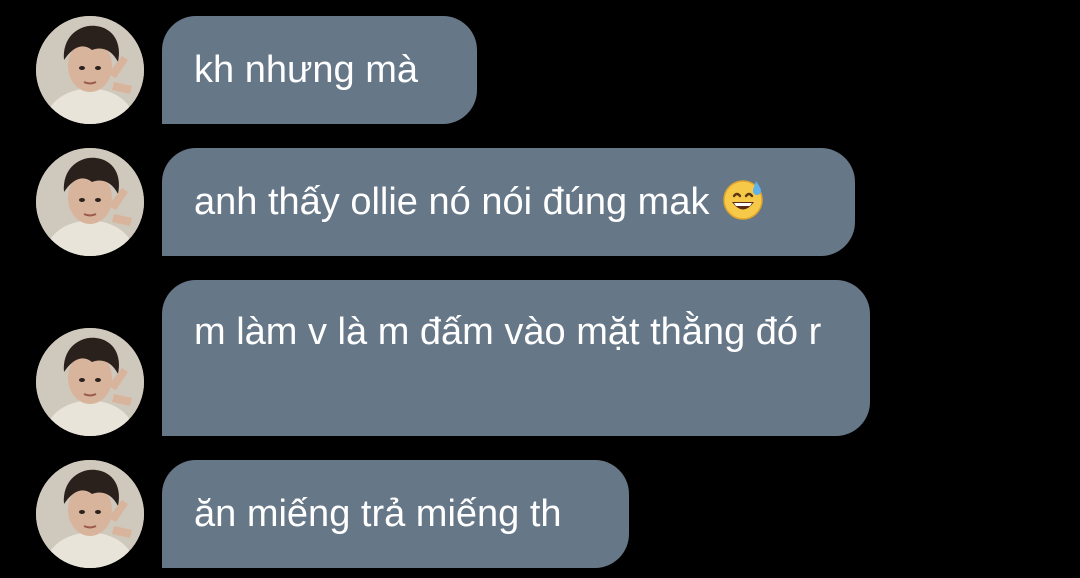  I want to click on message-text: anh thấy ollie nó nói đúng mak, so click(452, 202).